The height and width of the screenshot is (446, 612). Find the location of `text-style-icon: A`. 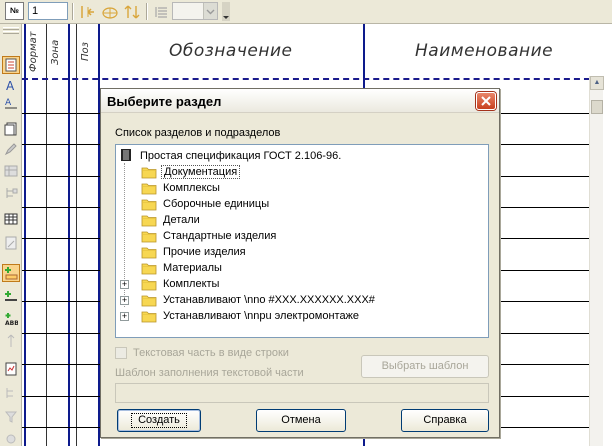

text-style-icon: A is located at coordinates (11, 103).